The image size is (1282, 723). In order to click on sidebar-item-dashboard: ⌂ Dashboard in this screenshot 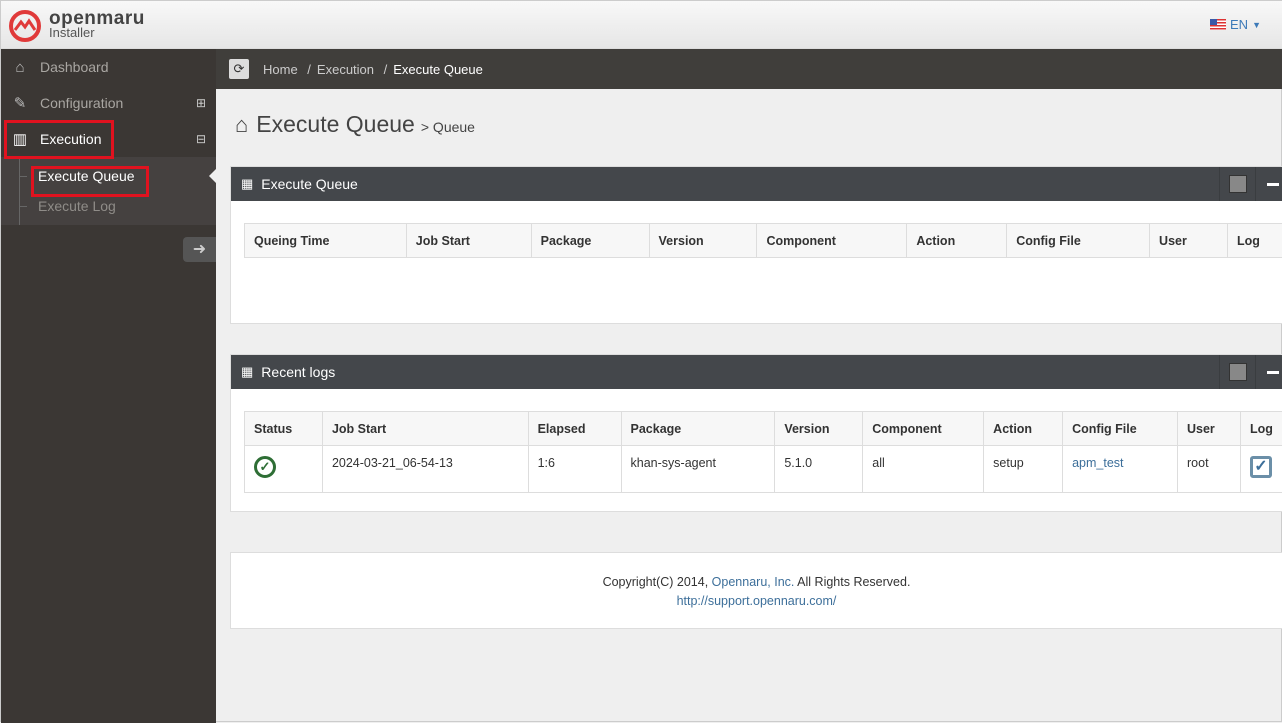, I will do `click(108, 67)`.